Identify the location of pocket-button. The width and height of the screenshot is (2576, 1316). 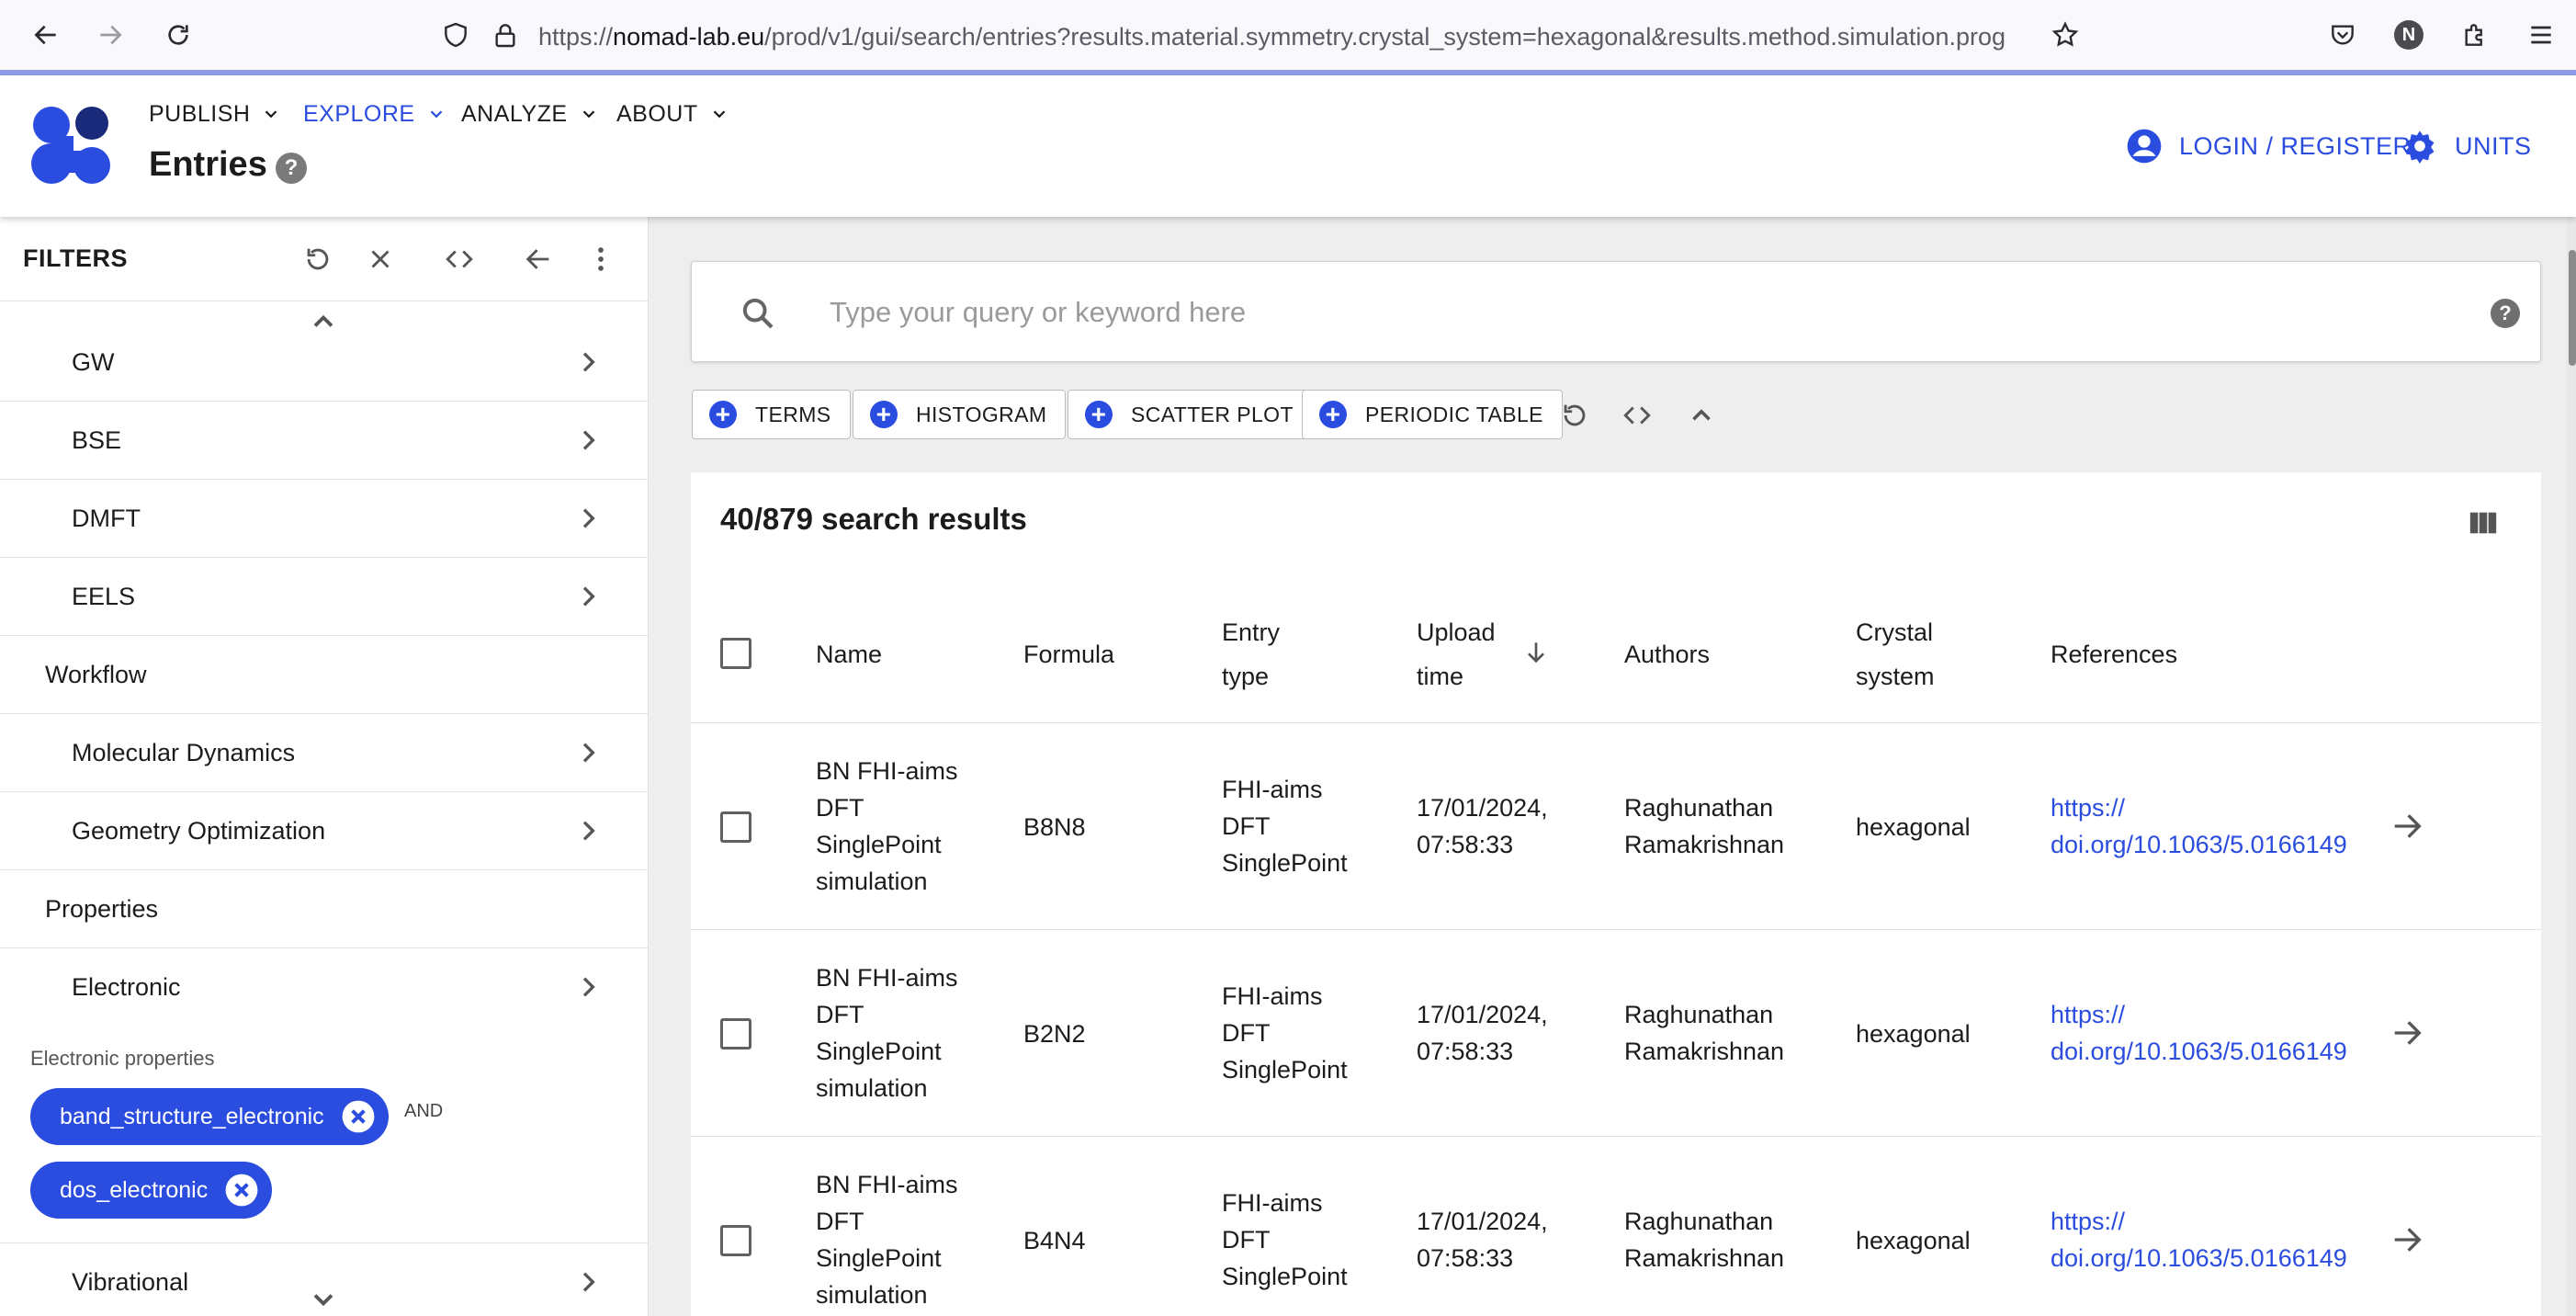
(2343, 35).